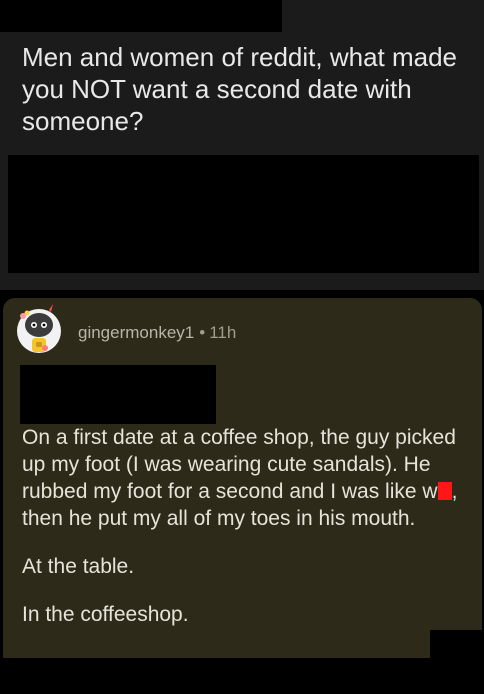 The image size is (484, 694). What do you see at coordinates (242, 294) in the screenshot?
I see `divider` at bounding box center [242, 294].